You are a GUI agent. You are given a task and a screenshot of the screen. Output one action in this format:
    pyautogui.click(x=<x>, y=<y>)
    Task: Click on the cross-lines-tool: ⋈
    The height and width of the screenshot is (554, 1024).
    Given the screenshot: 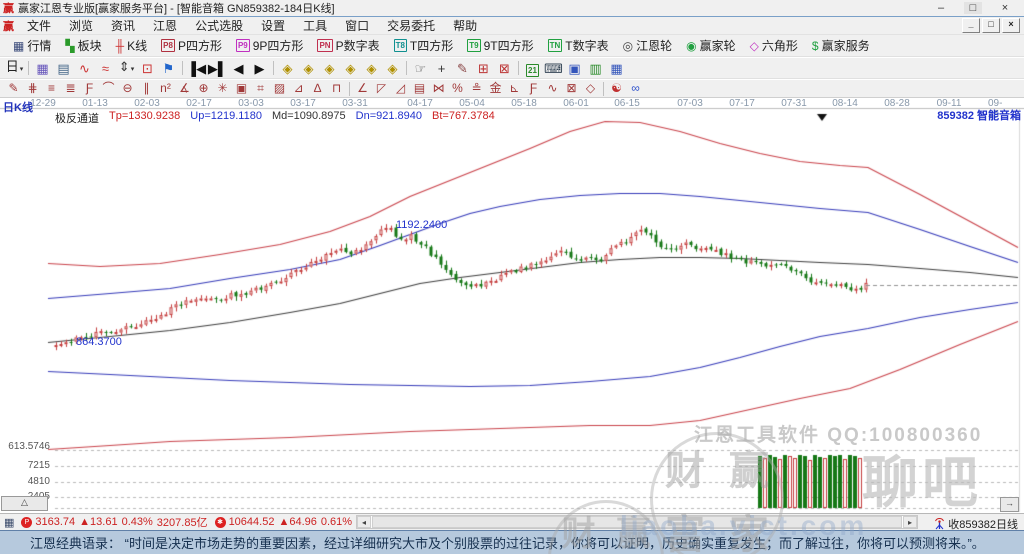 What is the action you would take?
    pyautogui.click(x=438, y=88)
    